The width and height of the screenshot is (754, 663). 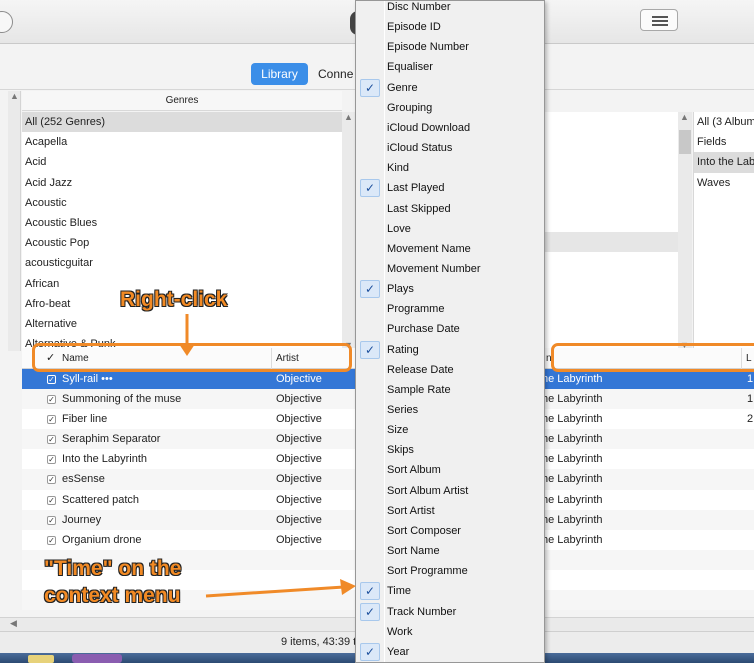 I want to click on scroll-left-icon: ◀, so click(x=13, y=623).